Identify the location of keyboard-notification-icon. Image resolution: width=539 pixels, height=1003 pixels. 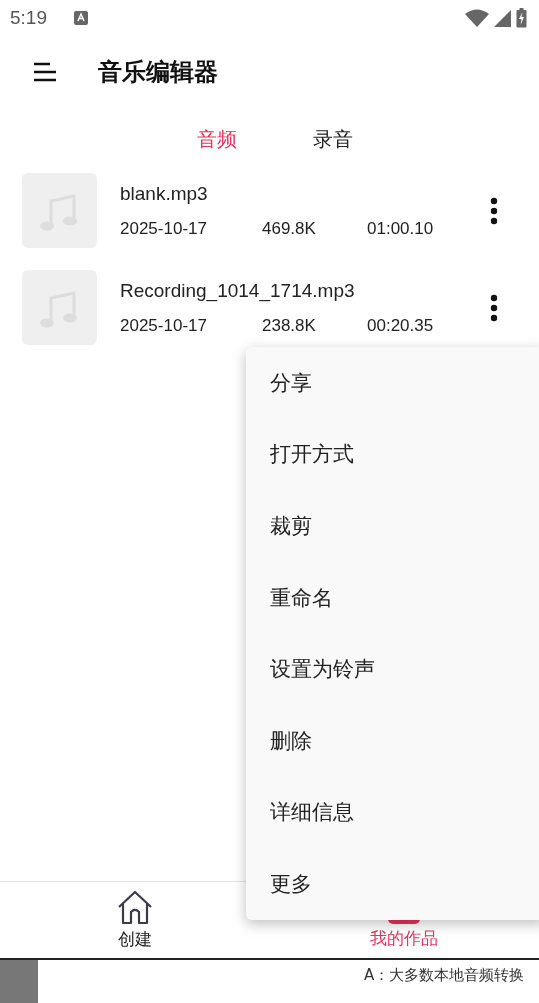
(81, 18).